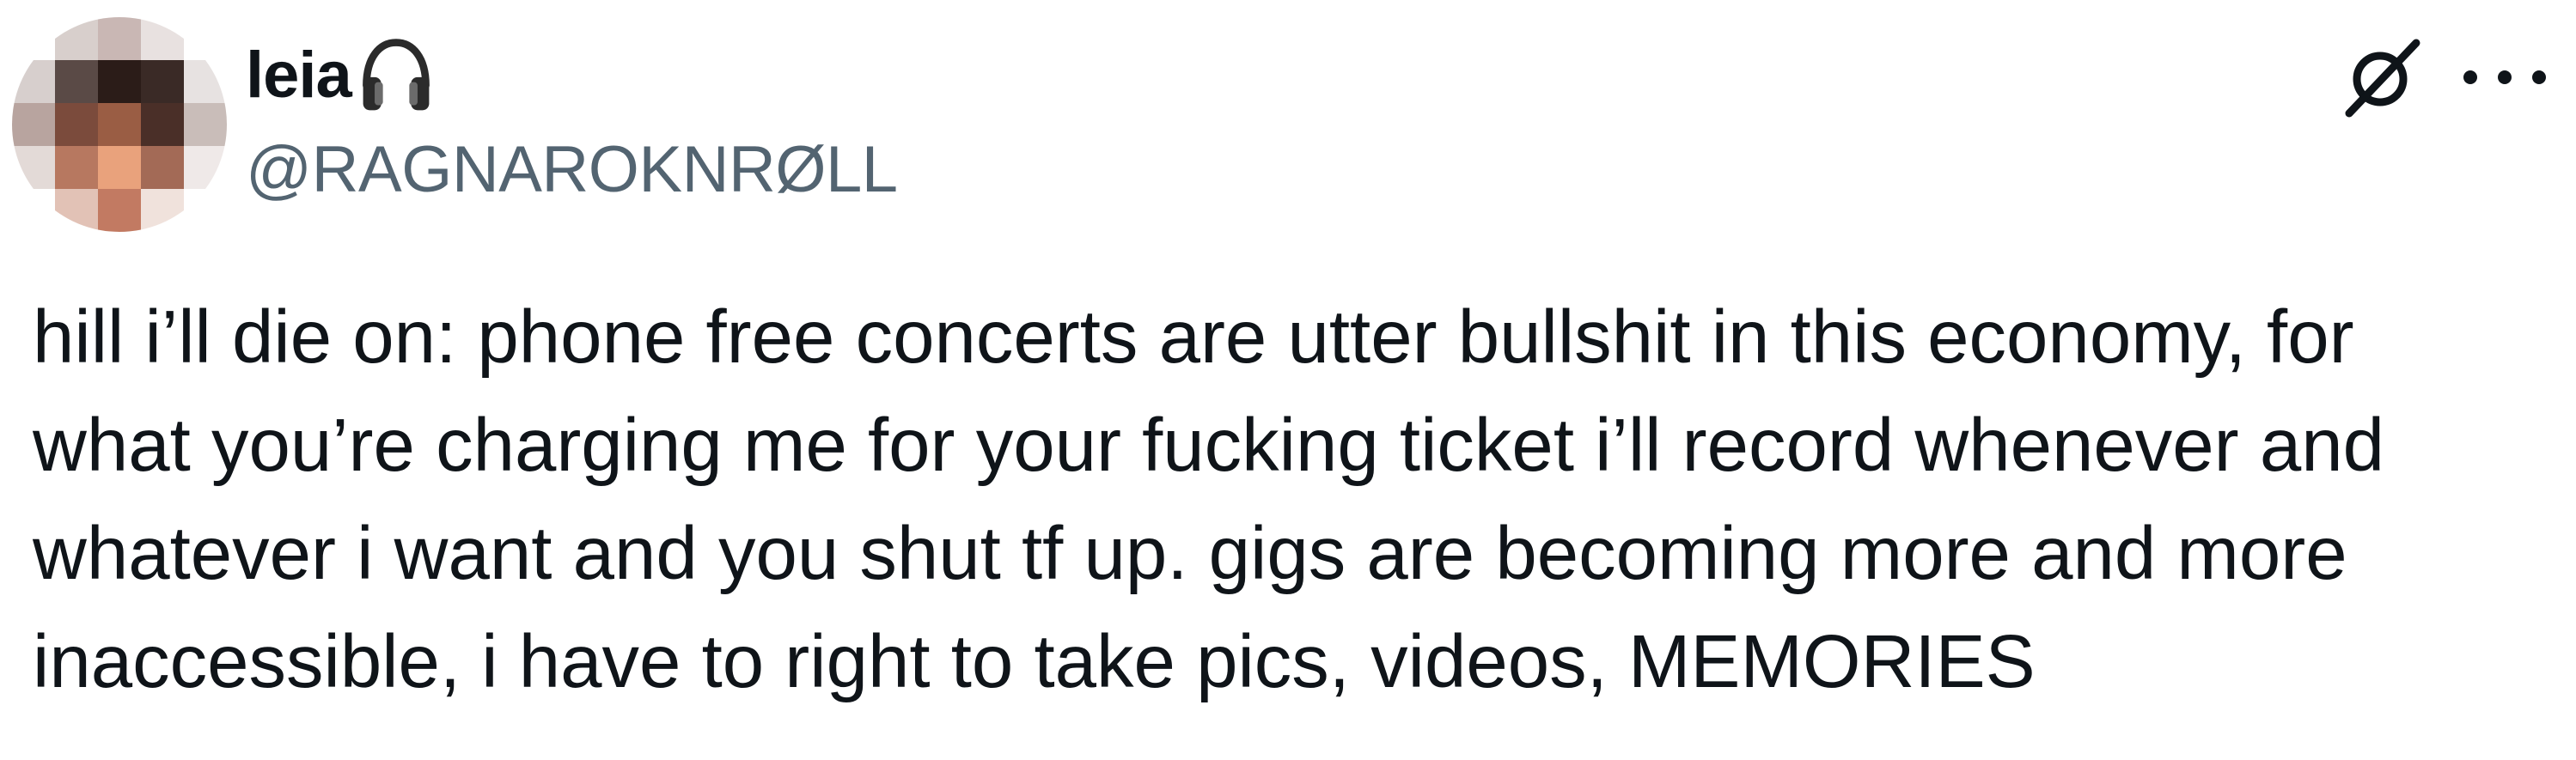 The width and height of the screenshot is (2576, 760). What do you see at coordinates (2504, 77) in the screenshot?
I see `more-icon` at bounding box center [2504, 77].